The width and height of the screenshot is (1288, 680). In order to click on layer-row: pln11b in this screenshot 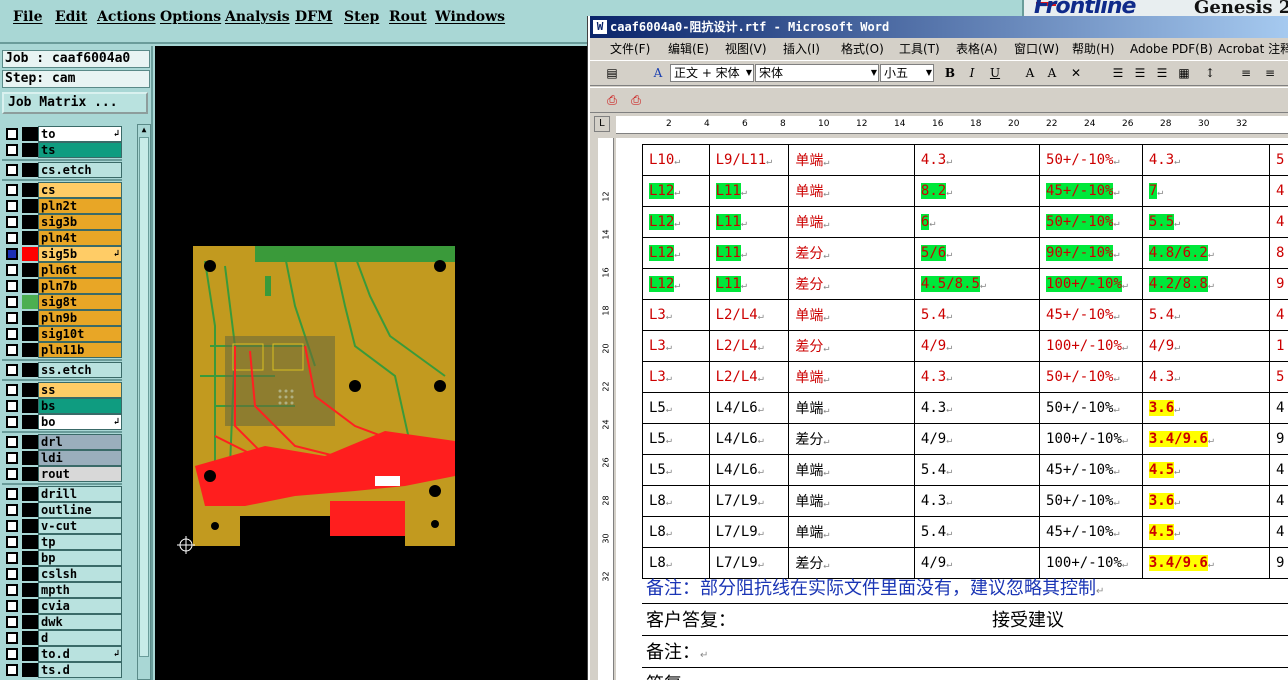, I will do `click(62, 350)`.